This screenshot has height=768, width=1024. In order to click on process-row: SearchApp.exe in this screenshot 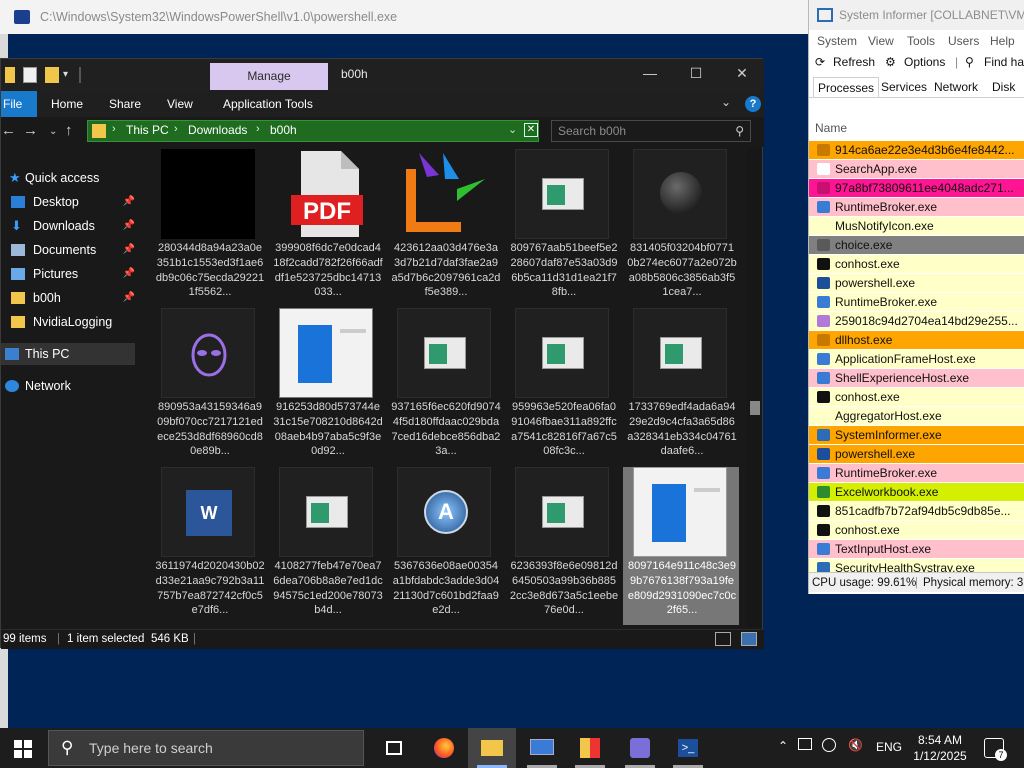, I will do `click(916, 169)`.